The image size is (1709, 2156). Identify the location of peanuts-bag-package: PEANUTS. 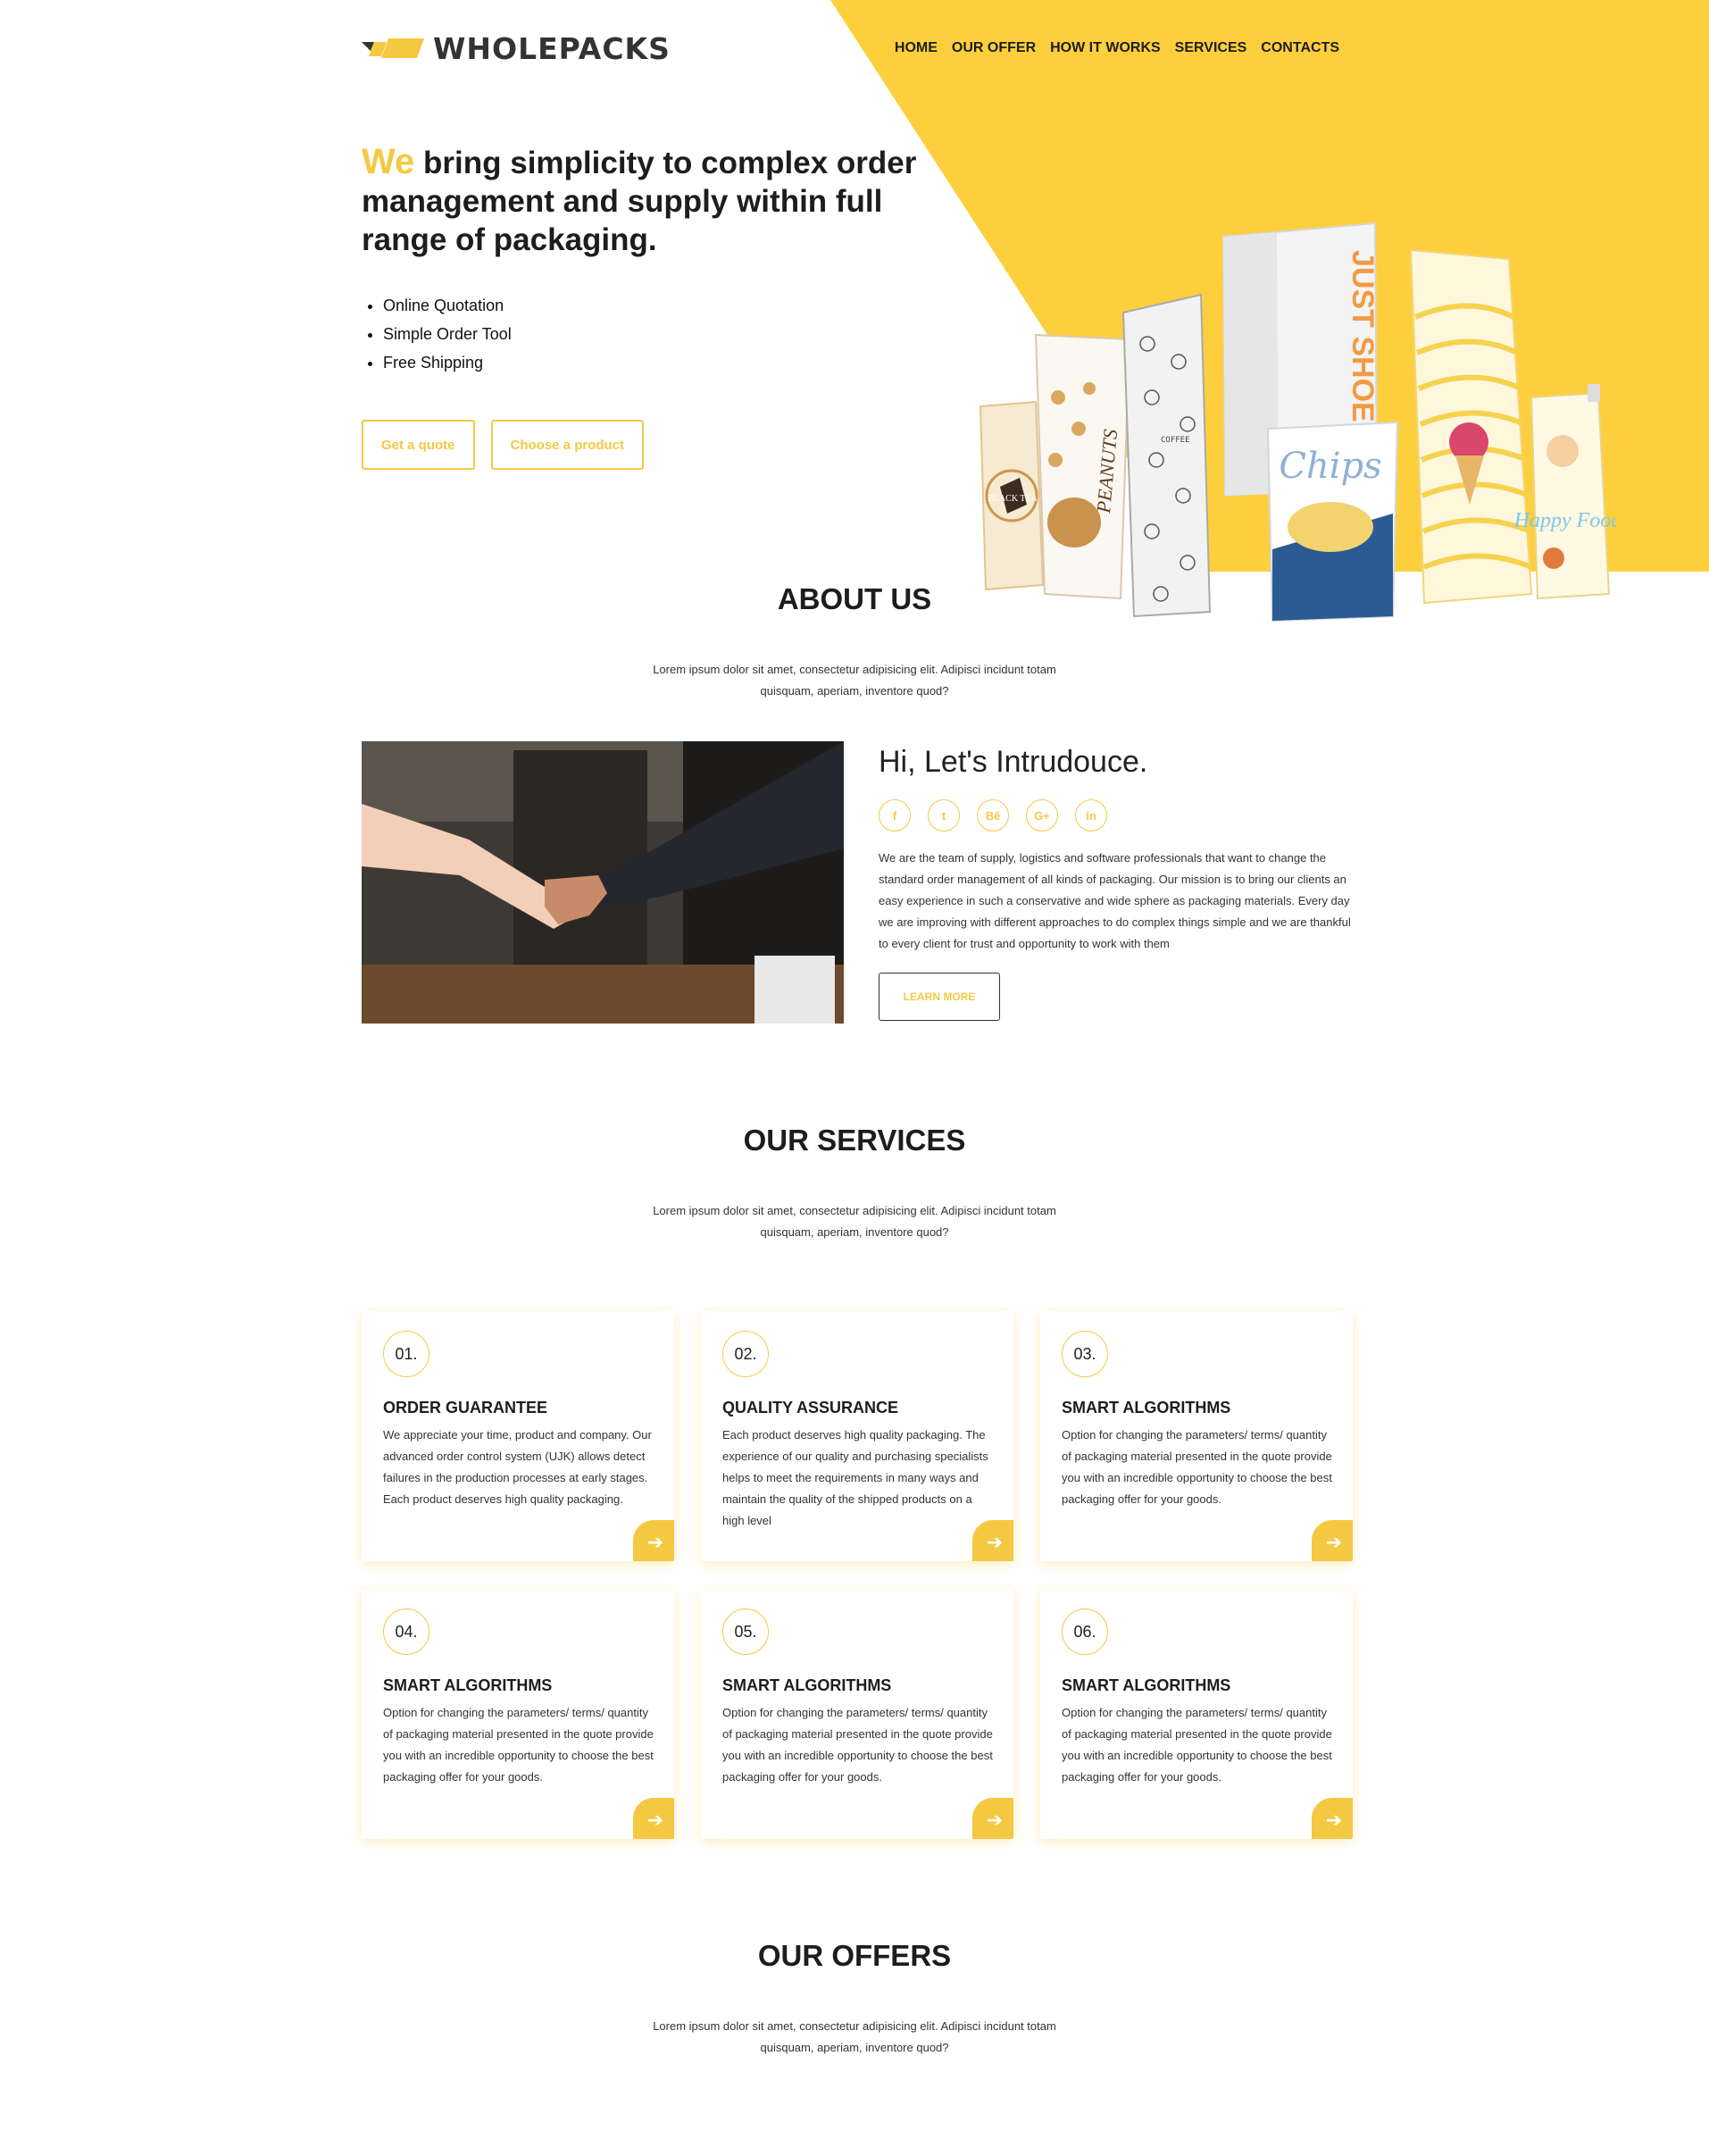
(1082, 466).